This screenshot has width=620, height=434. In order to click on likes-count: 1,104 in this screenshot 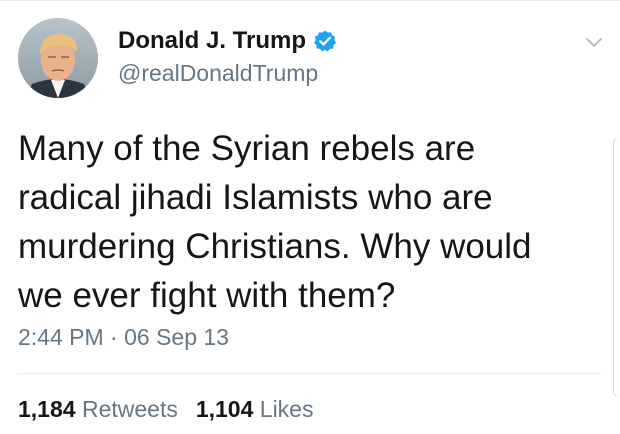, I will do `click(224, 409)`.